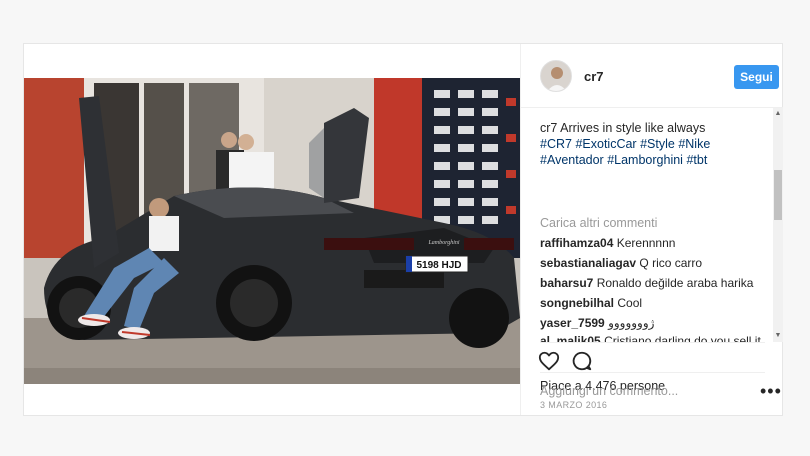 This screenshot has width=810, height=456. I want to click on comment-item: sebastianaliagav Q rico carro, so click(655, 263).